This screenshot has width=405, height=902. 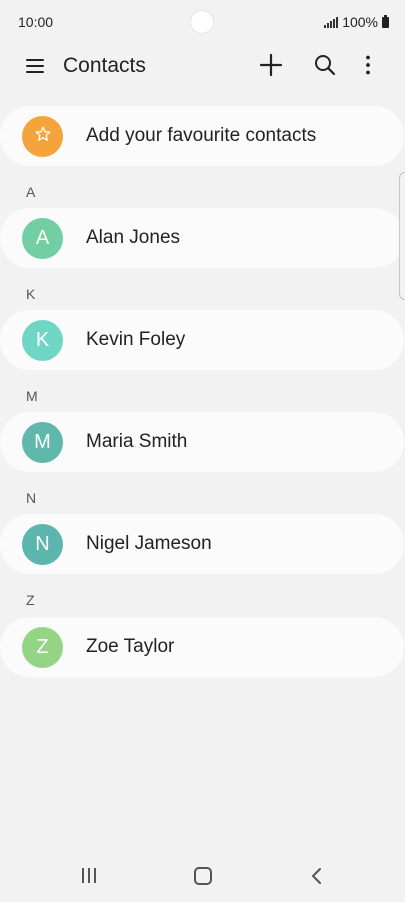 What do you see at coordinates (368, 65) in the screenshot?
I see `more-options-icon` at bounding box center [368, 65].